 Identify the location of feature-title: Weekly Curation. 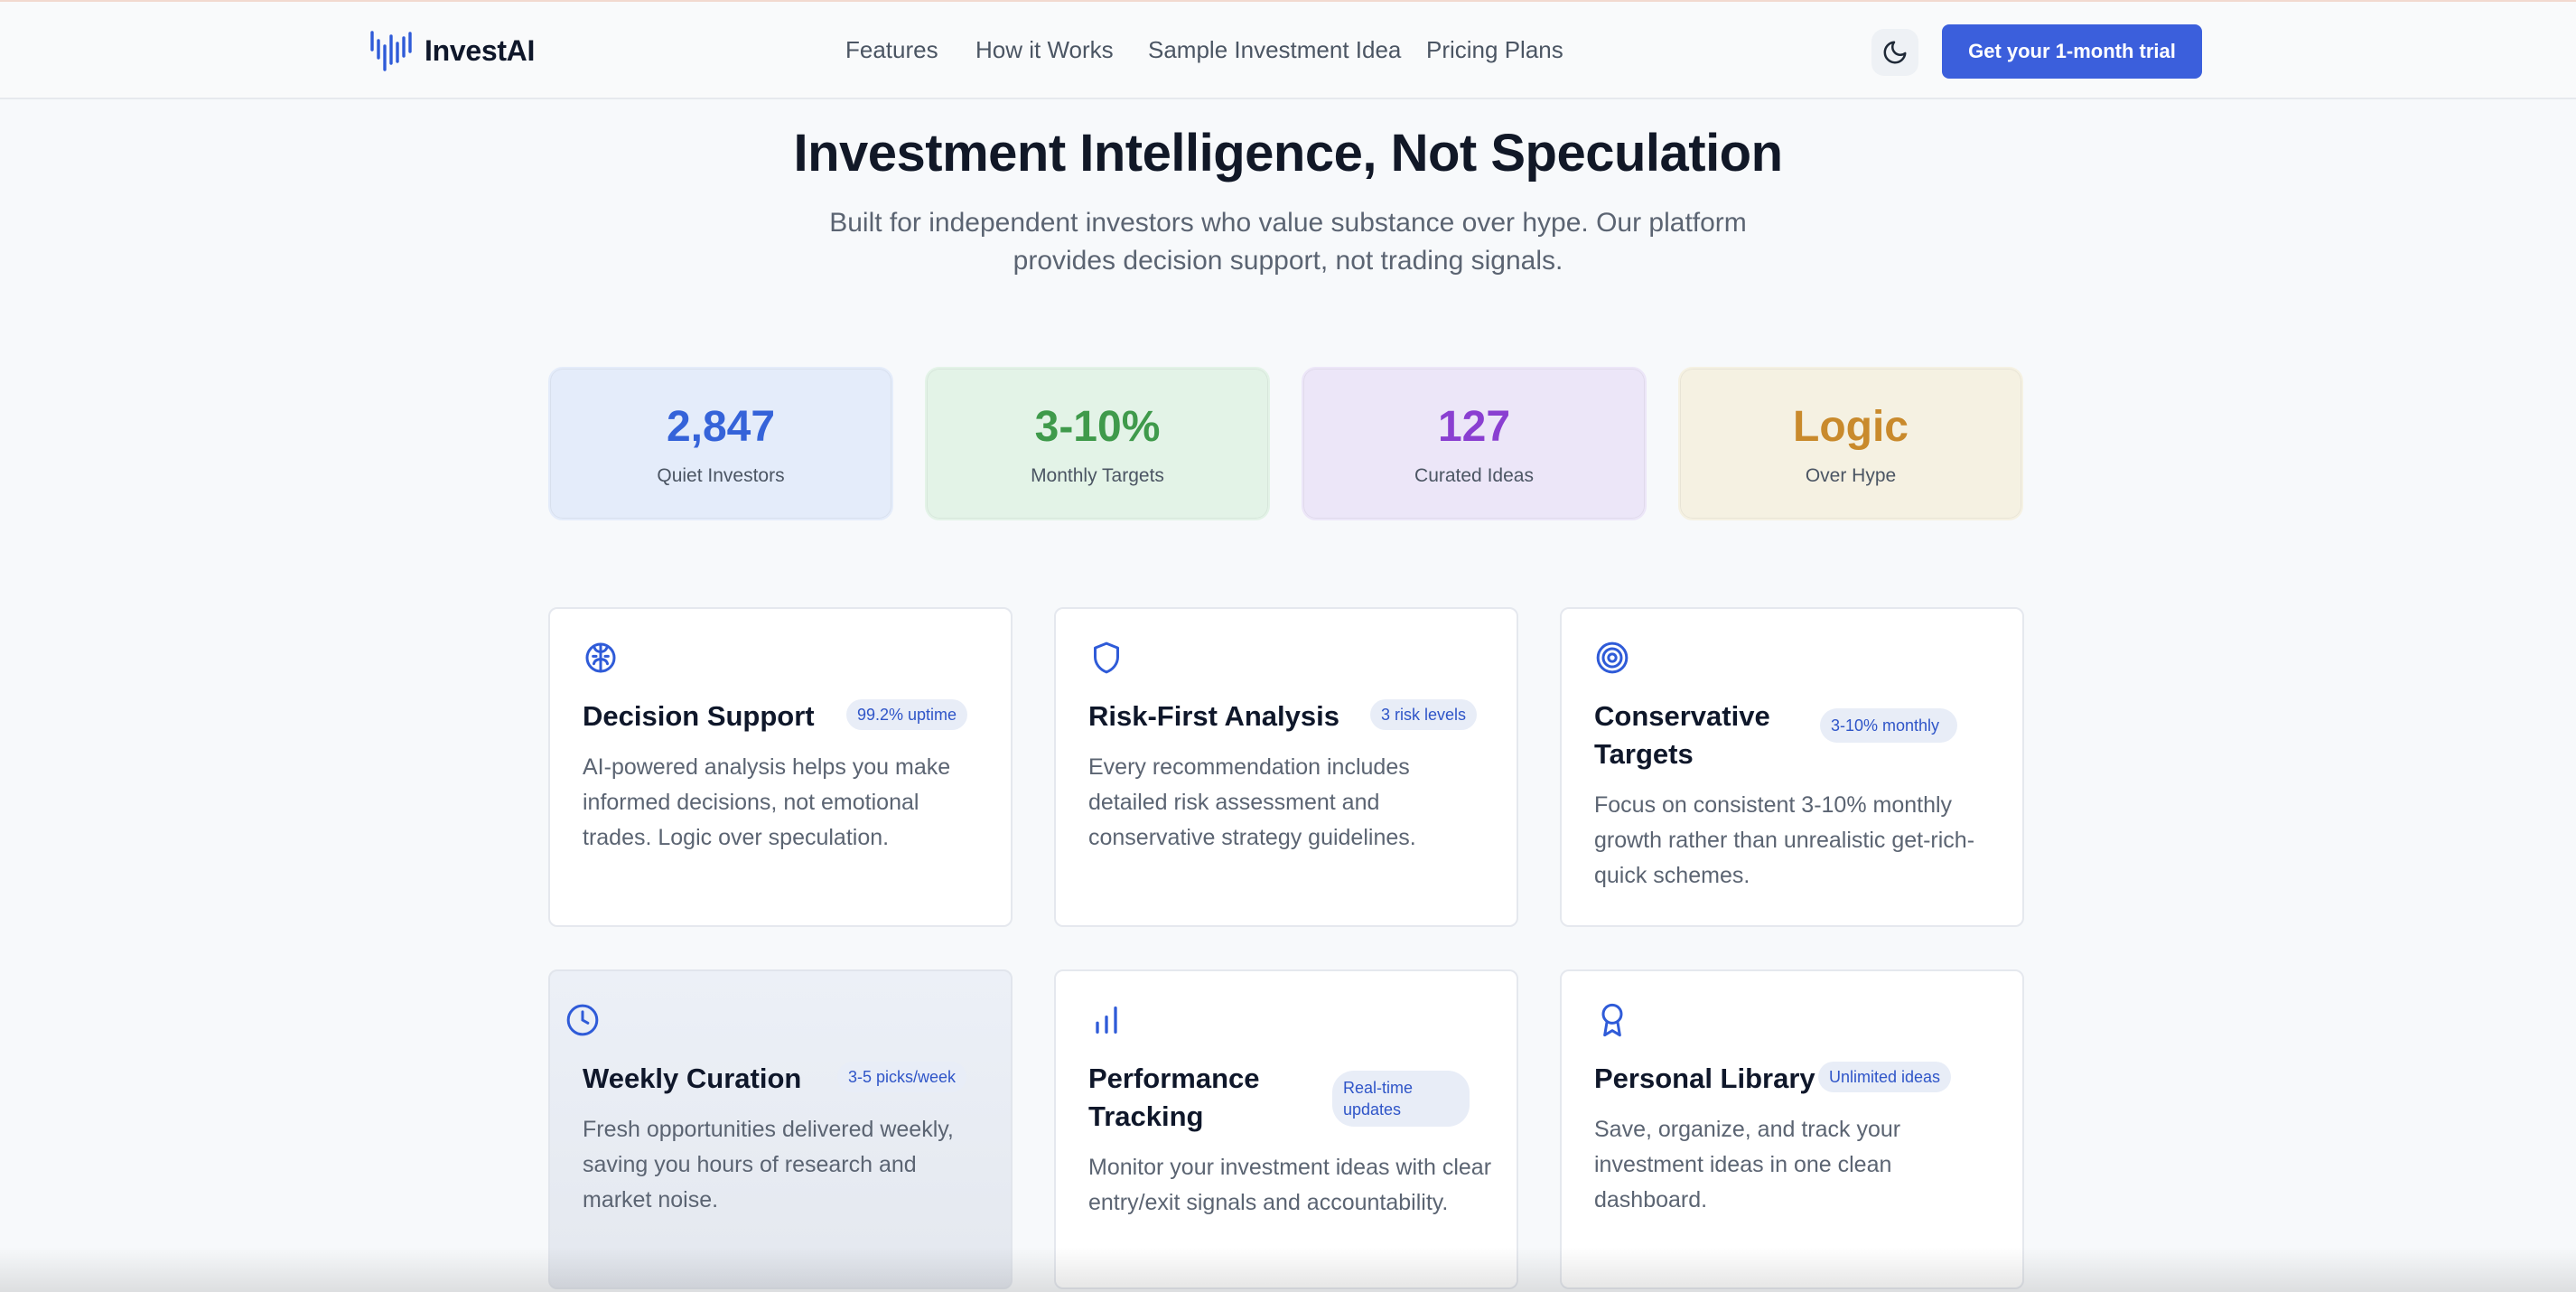
(693, 1078).